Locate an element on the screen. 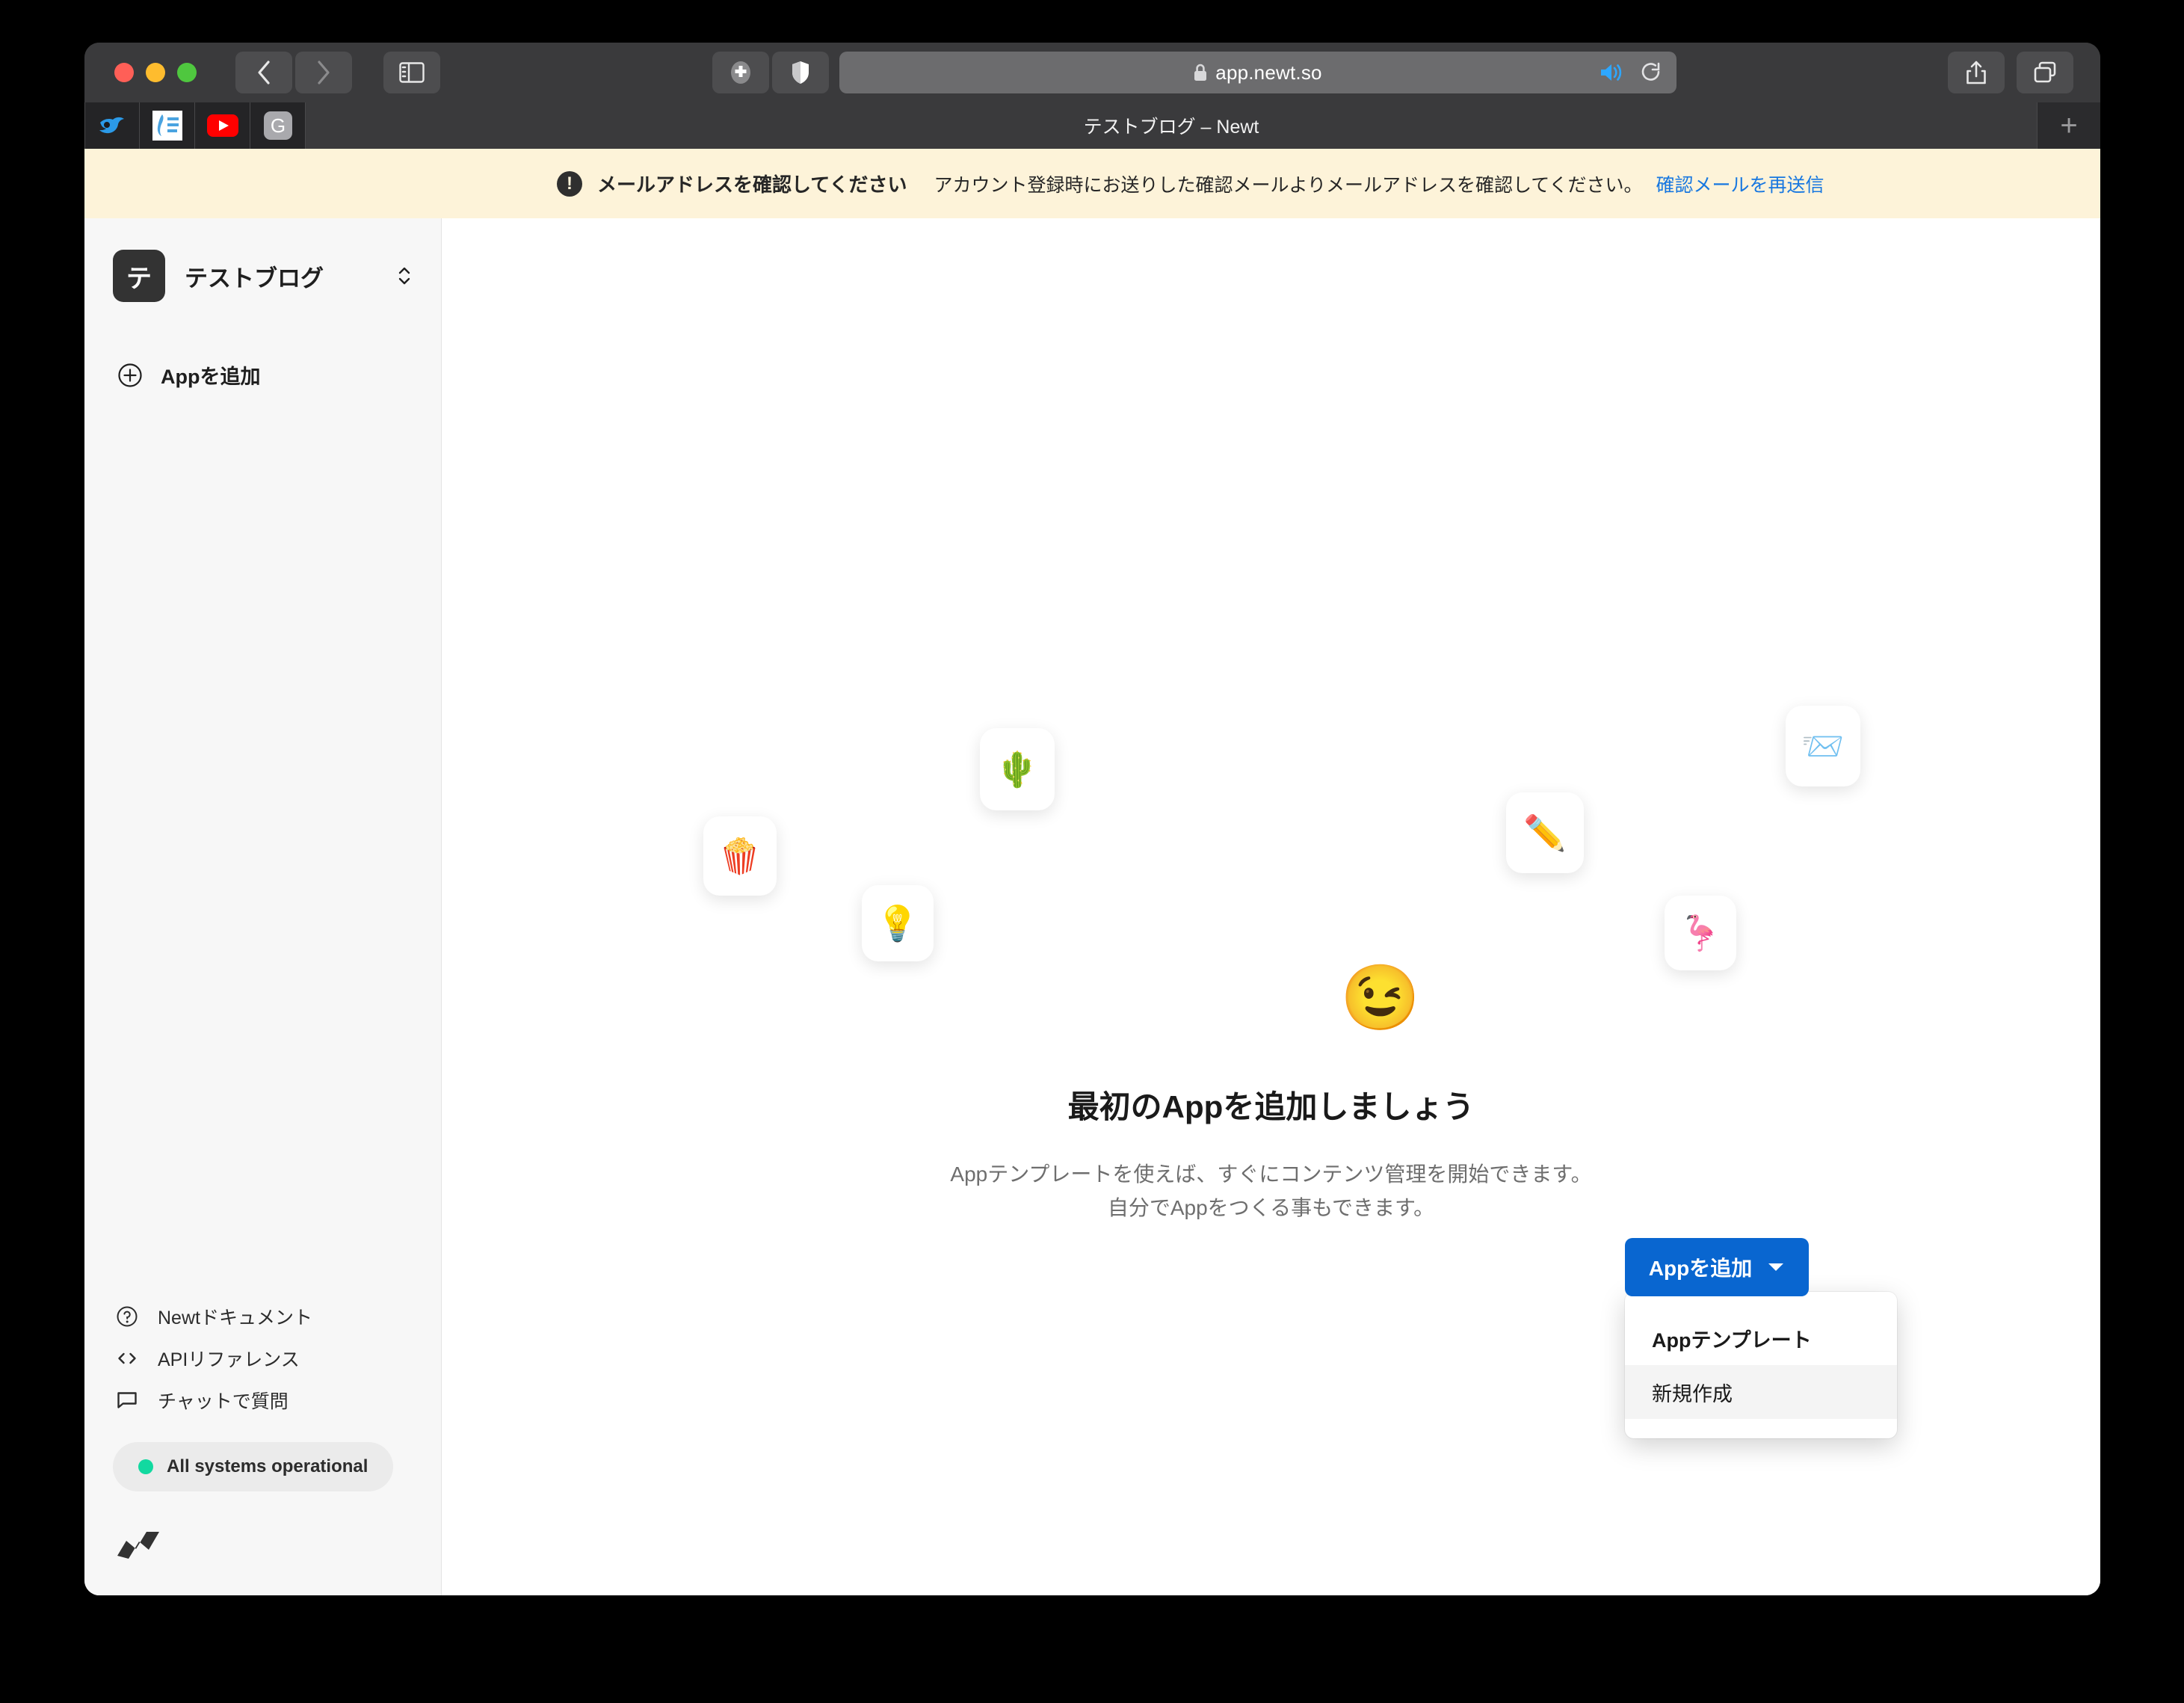 The image size is (2184, 1703). popcorn-emoji: 🍿 is located at coordinates (740, 856).